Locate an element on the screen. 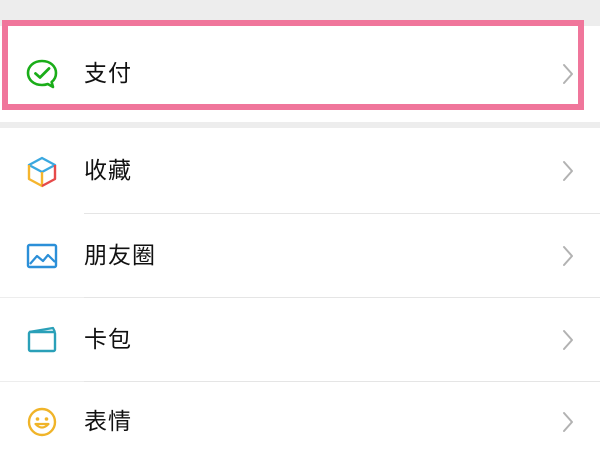 This screenshot has width=600, height=450. favorites-cube-icon is located at coordinates (42, 172).